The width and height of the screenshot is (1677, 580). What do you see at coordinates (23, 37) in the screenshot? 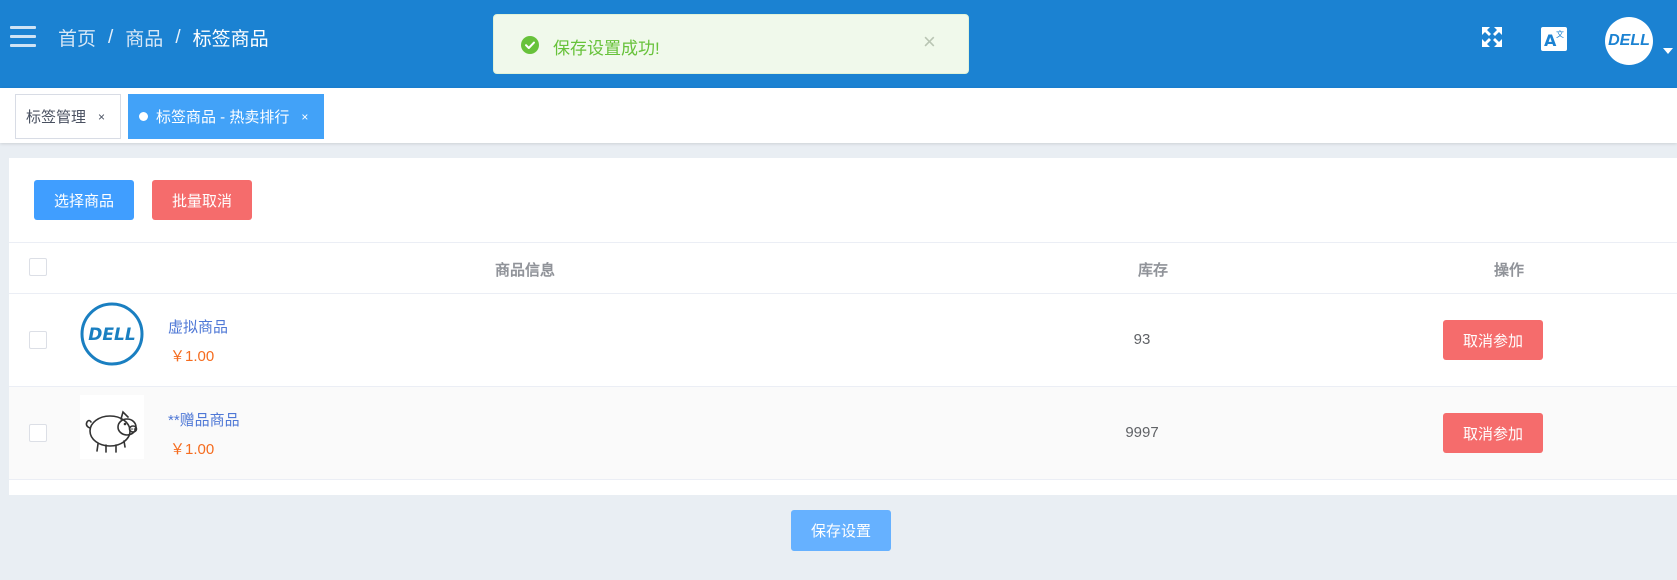
I see `hamburger-menu-icon` at bounding box center [23, 37].